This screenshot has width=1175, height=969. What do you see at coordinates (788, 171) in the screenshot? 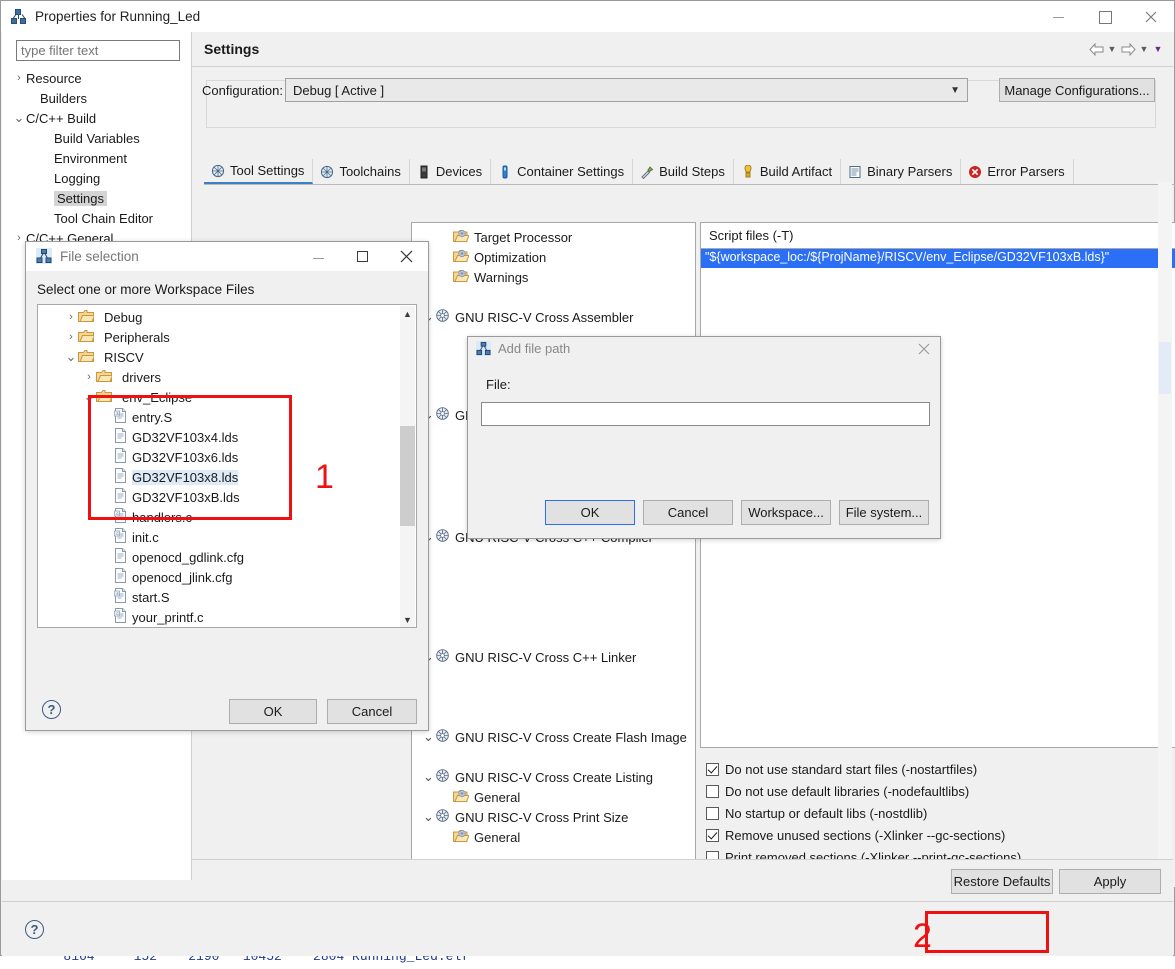
I see `tab-build-artifact: Build Artifact` at bounding box center [788, 171].